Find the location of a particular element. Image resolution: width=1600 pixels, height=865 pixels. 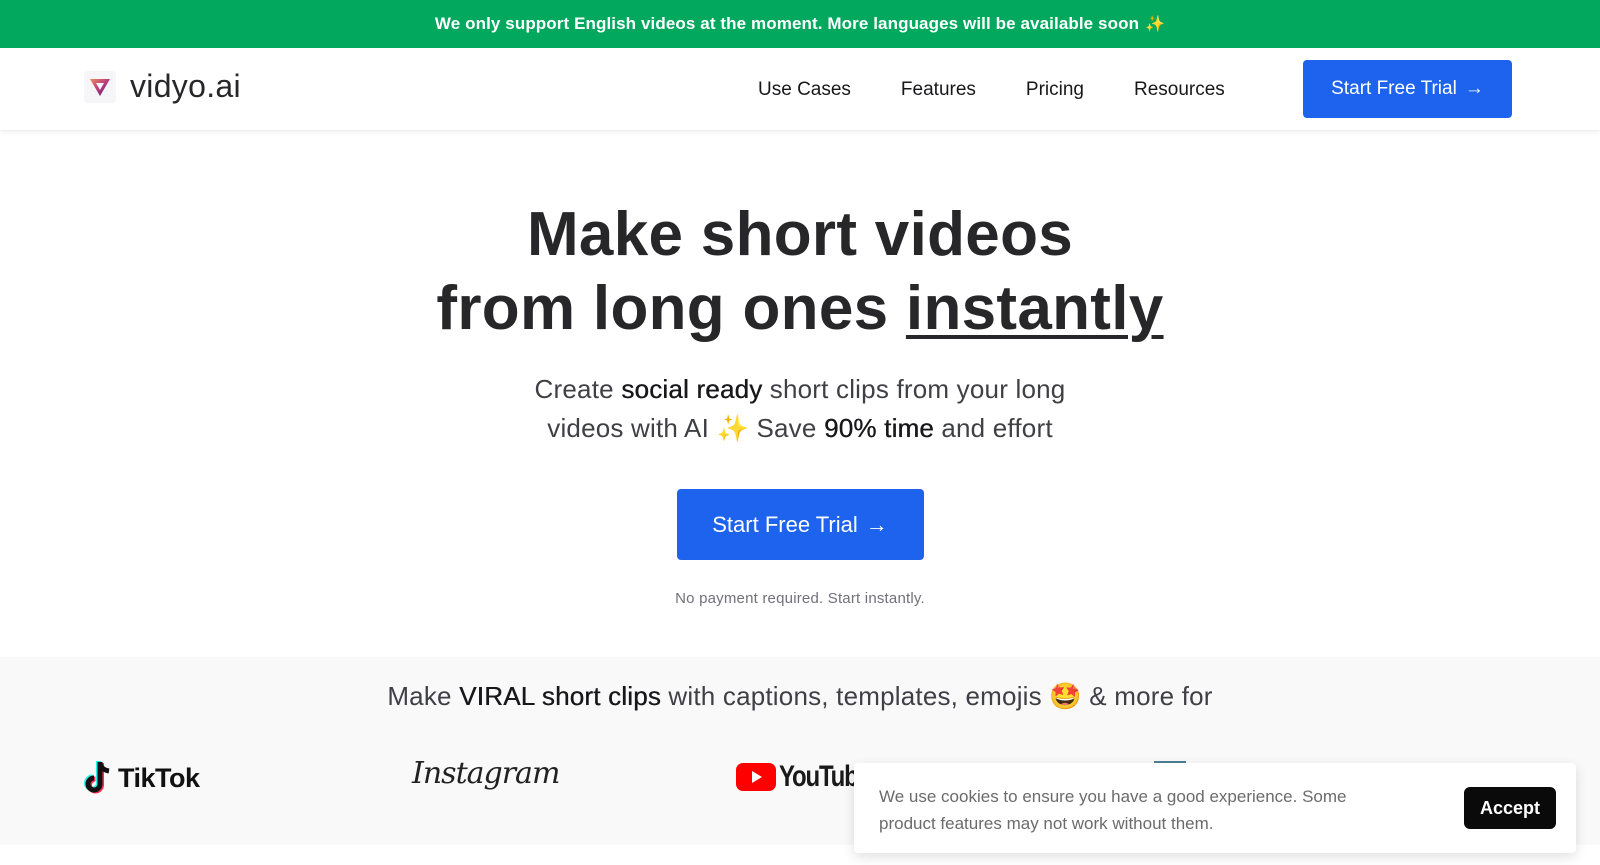

subtitle-text: Save is located at coordinates (786, 428).